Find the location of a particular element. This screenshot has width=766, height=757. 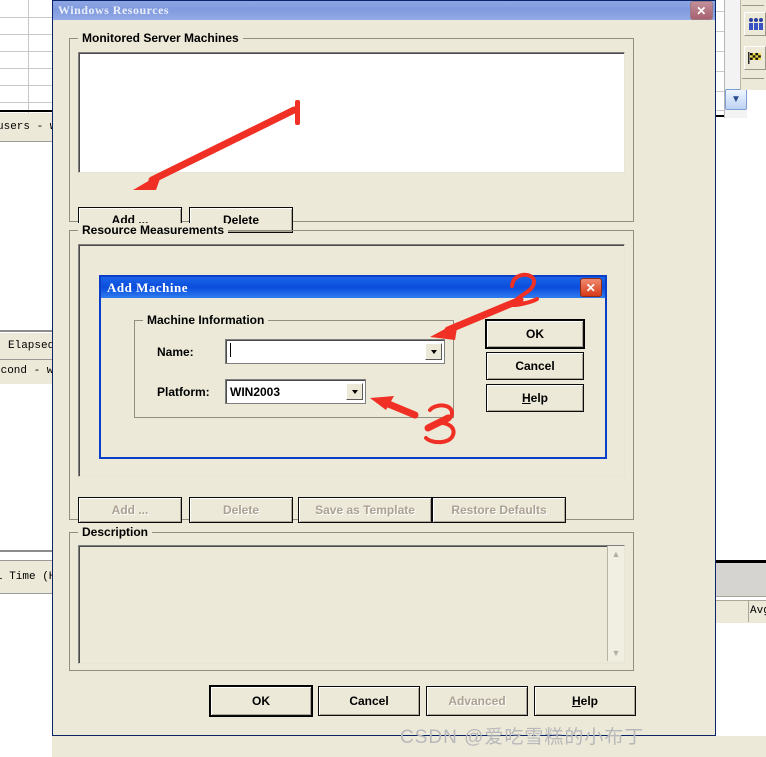

group-legend-machine-info: Machine Information is located at coordinates (206, 320).